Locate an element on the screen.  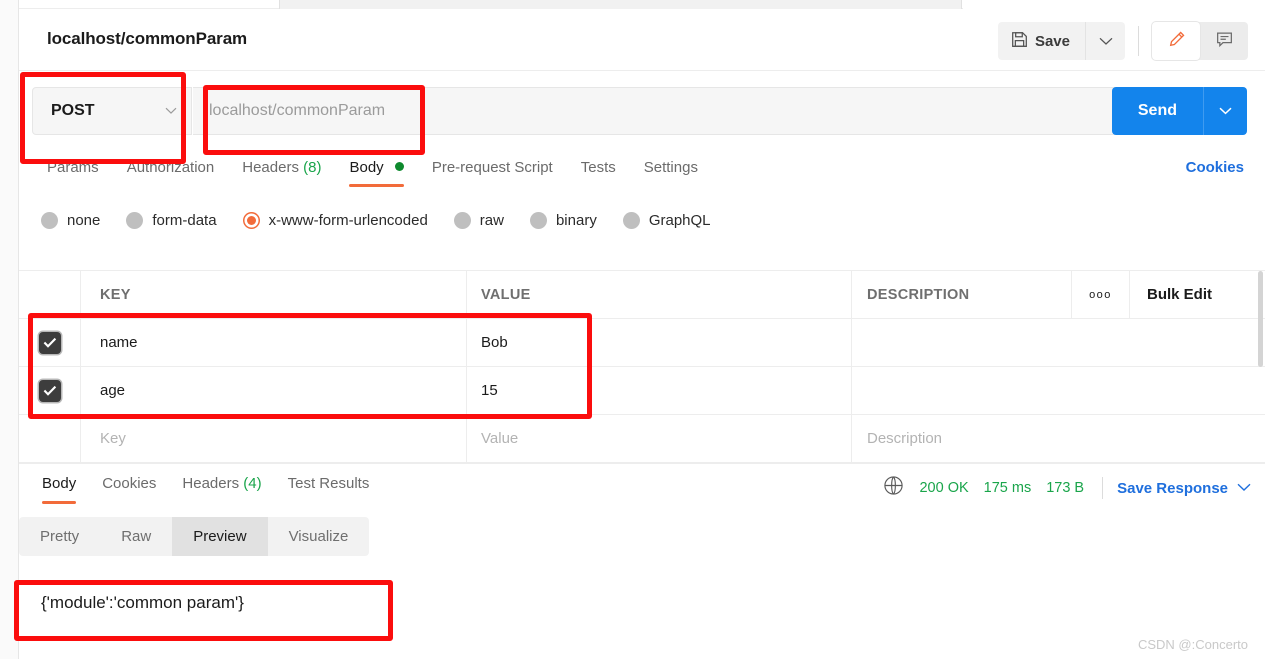
radio-option-graphql: GraphQL is located at coordinates (666, 220).